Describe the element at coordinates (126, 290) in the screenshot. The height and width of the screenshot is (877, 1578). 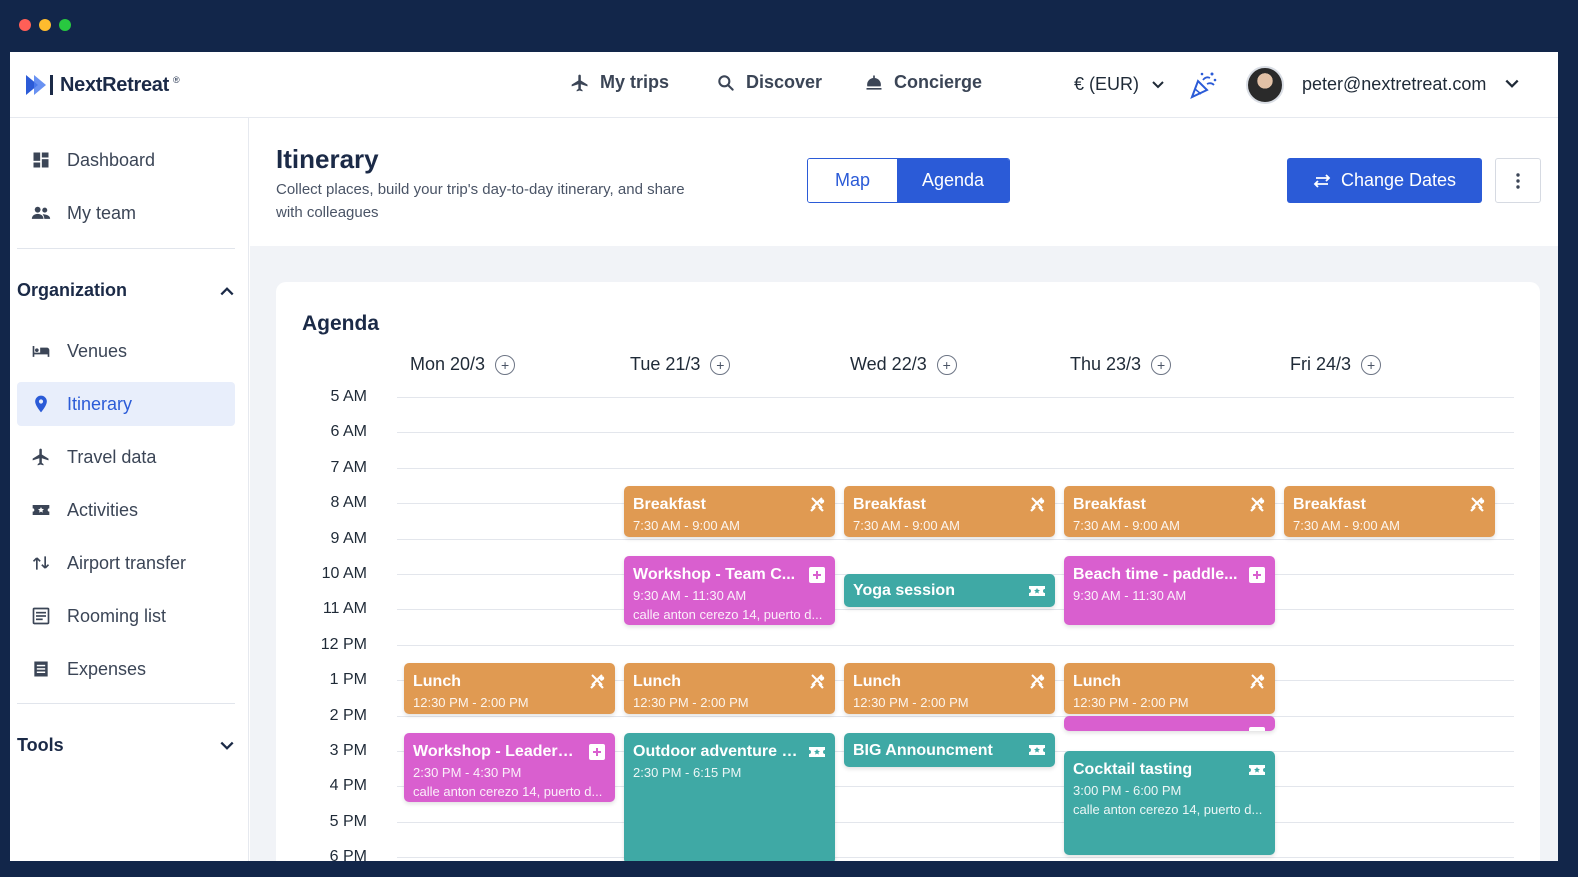
I see `sidebar-section-organization: Organization` at that location.